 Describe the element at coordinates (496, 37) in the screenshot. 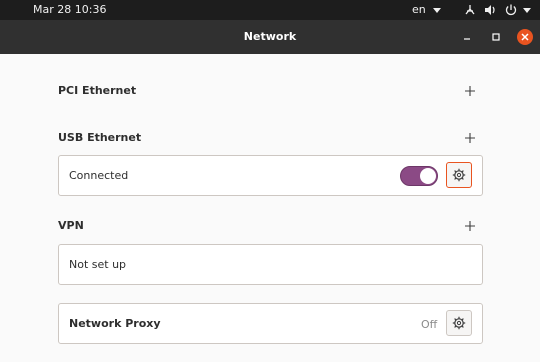

I see `maximize-icon` at that location.